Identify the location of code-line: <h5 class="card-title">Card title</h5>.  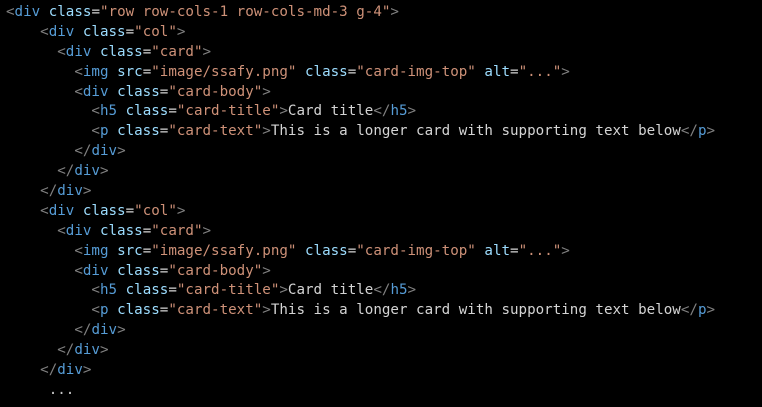
(381, 112).